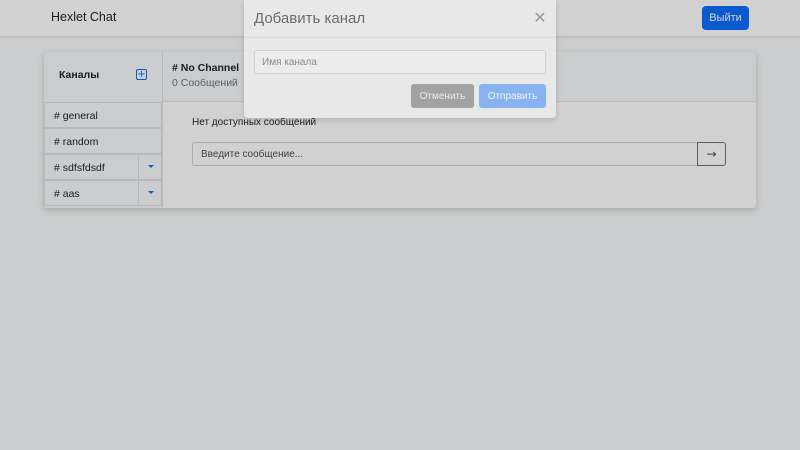 The image size is (800, 450). Describe the element at coordinates (442, 96) in the screenshot. I see `cancel-button: Отменить` at that location.